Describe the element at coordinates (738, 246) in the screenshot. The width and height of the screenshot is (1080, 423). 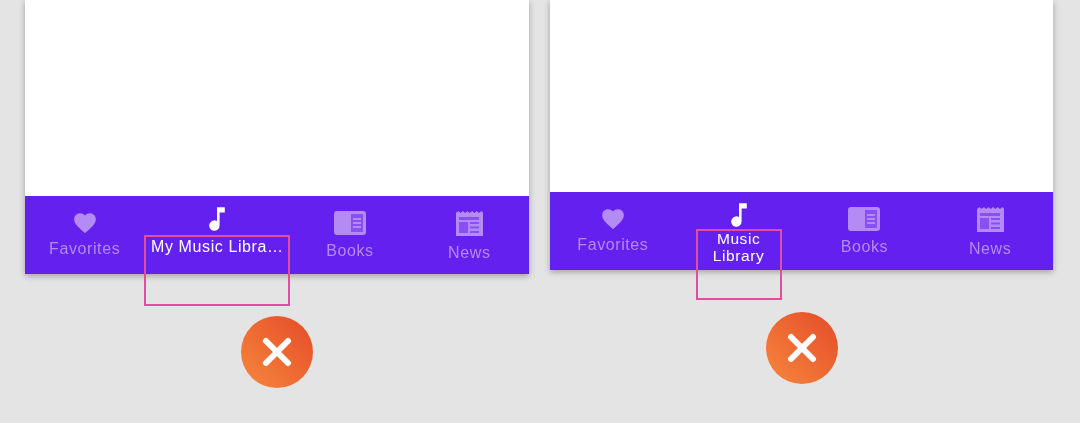
I see `nav-tab: Music Library` at that location.